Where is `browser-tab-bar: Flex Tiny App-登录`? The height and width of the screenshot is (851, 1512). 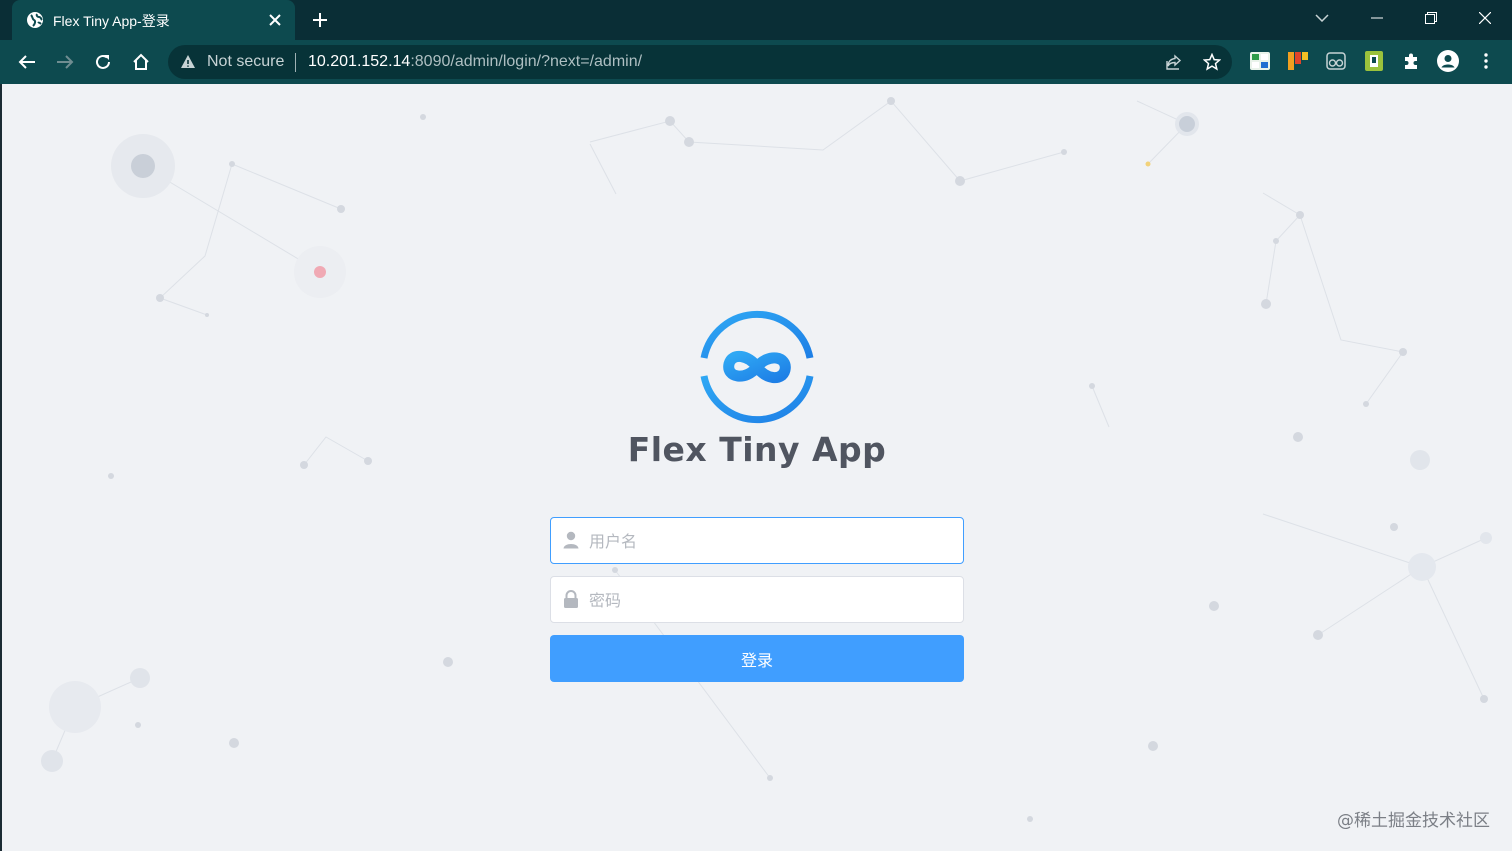 browser-tab-bar: Flex Tiny App-登录 is located at coordinates (756, 20).